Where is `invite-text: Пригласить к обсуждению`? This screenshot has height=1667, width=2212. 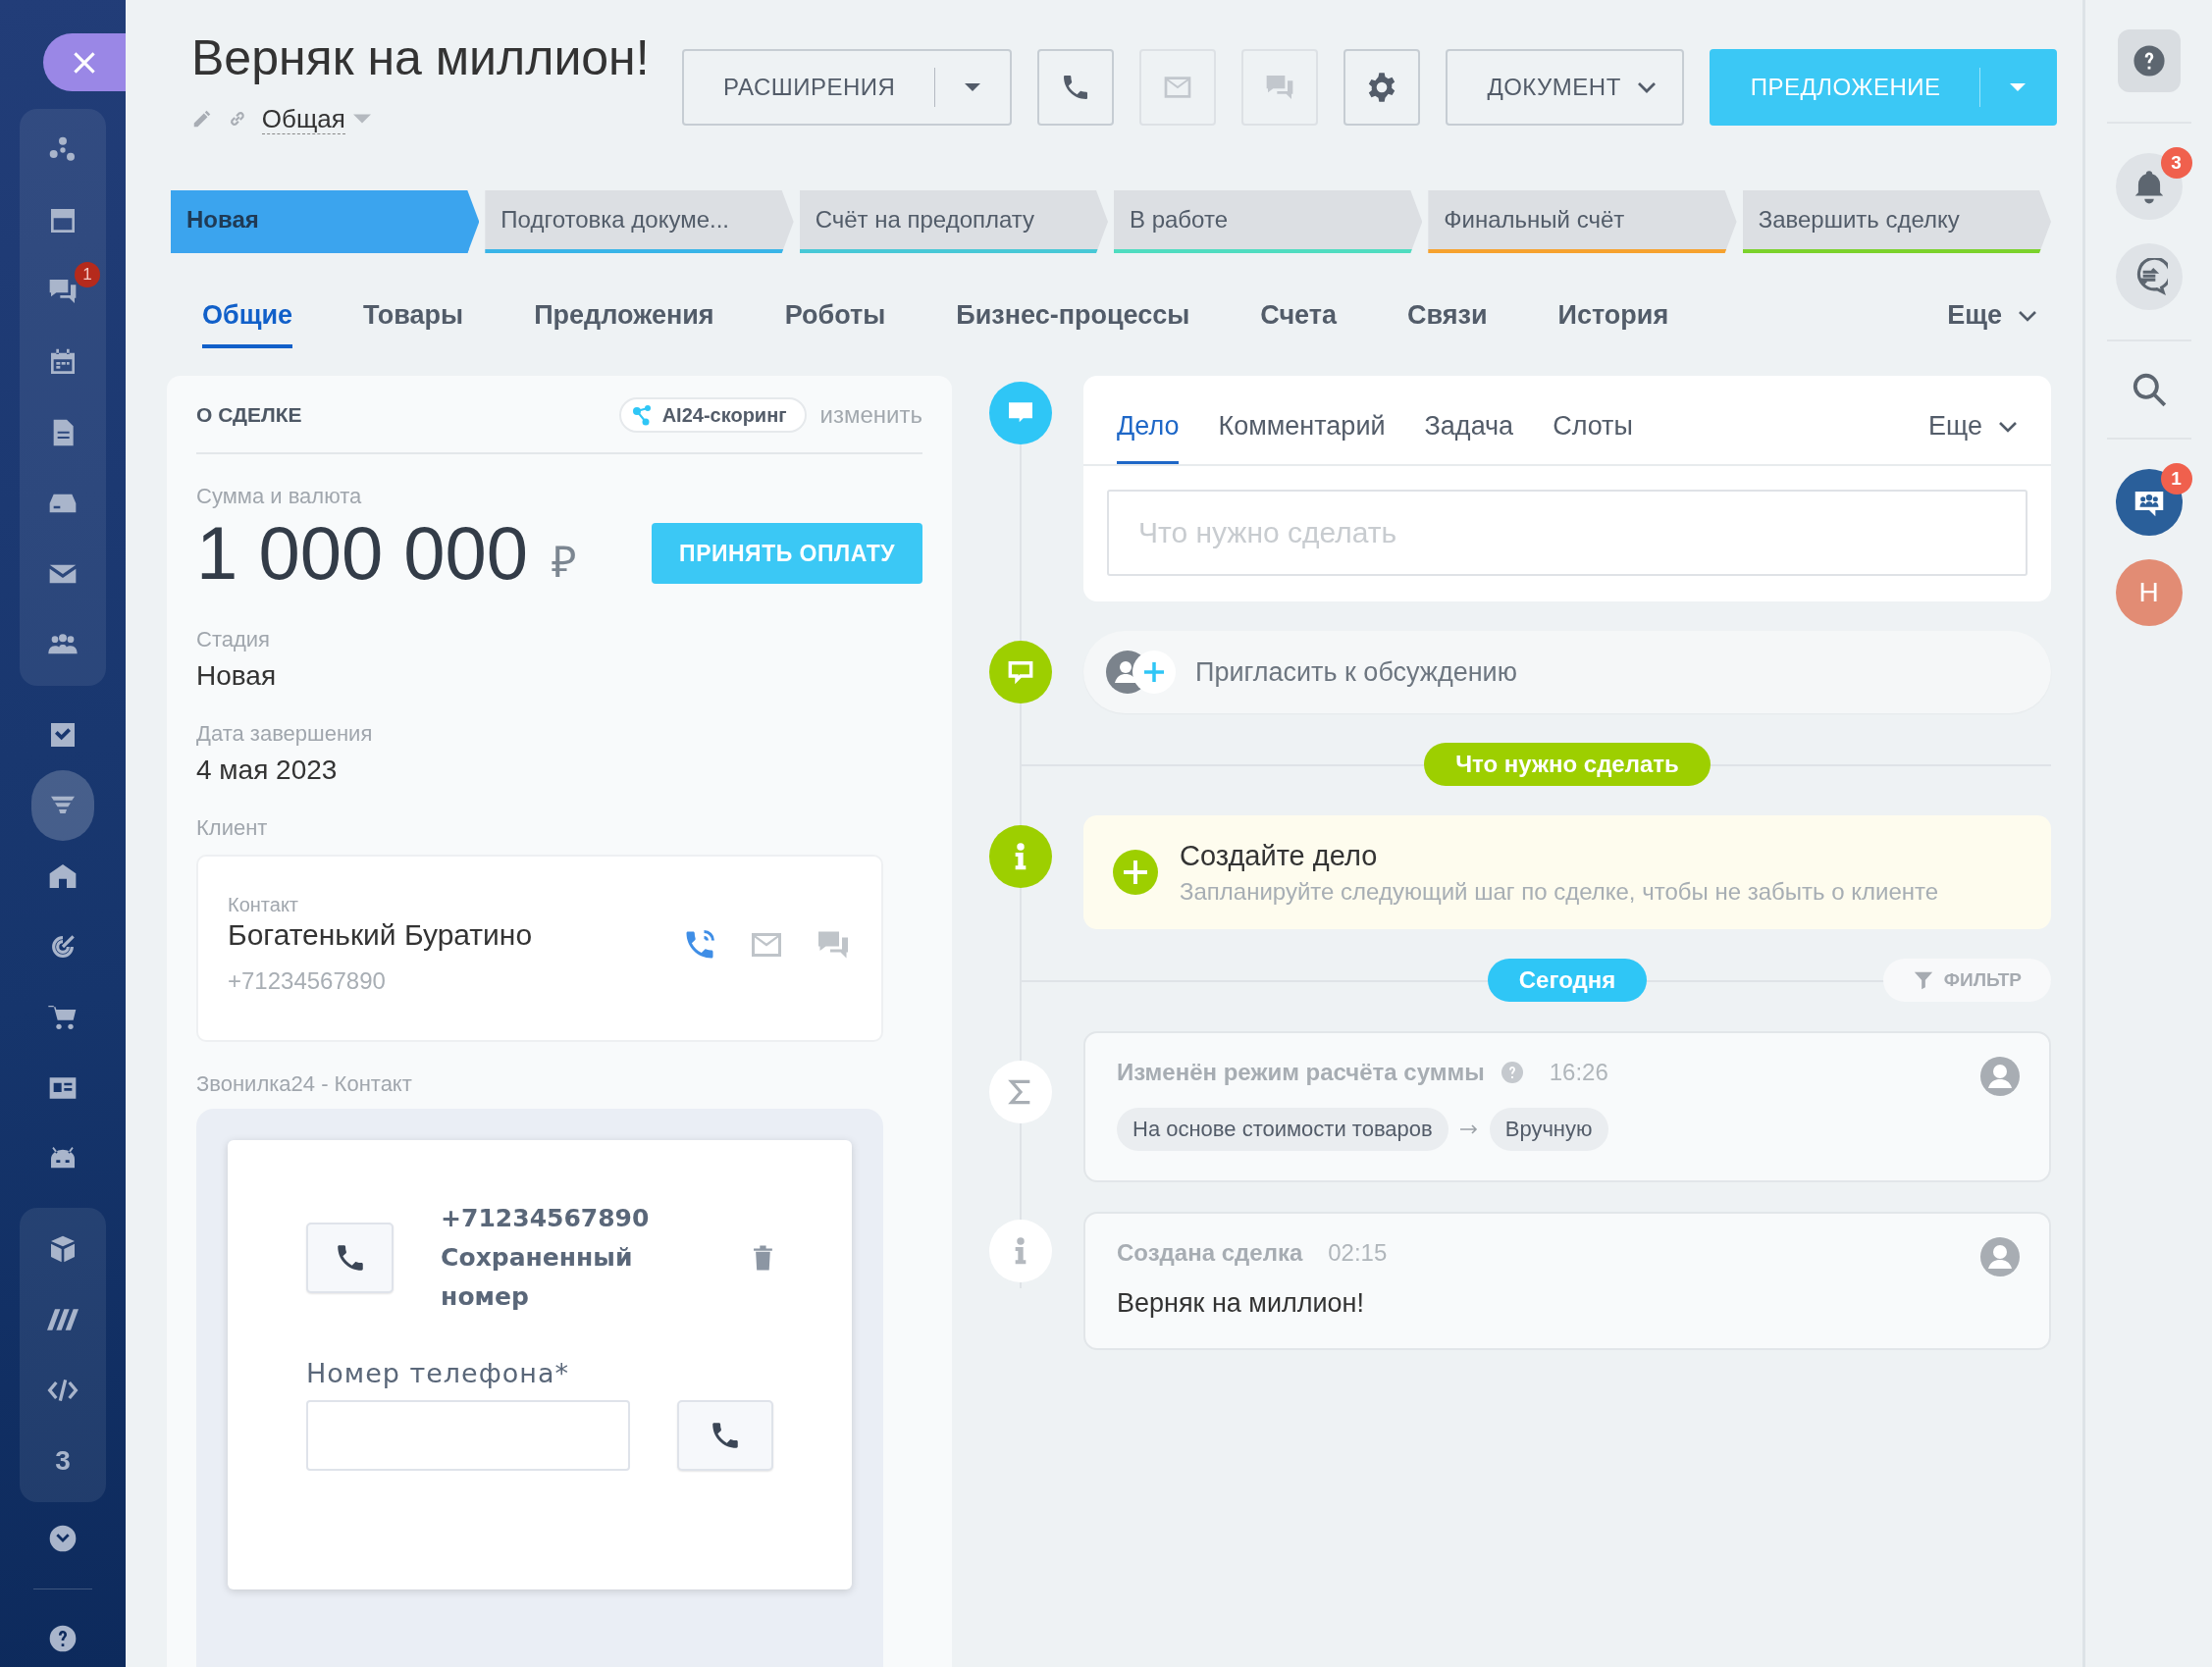
invite-text: Пригласить к обсуждению is located at coordinates (1356, 672).